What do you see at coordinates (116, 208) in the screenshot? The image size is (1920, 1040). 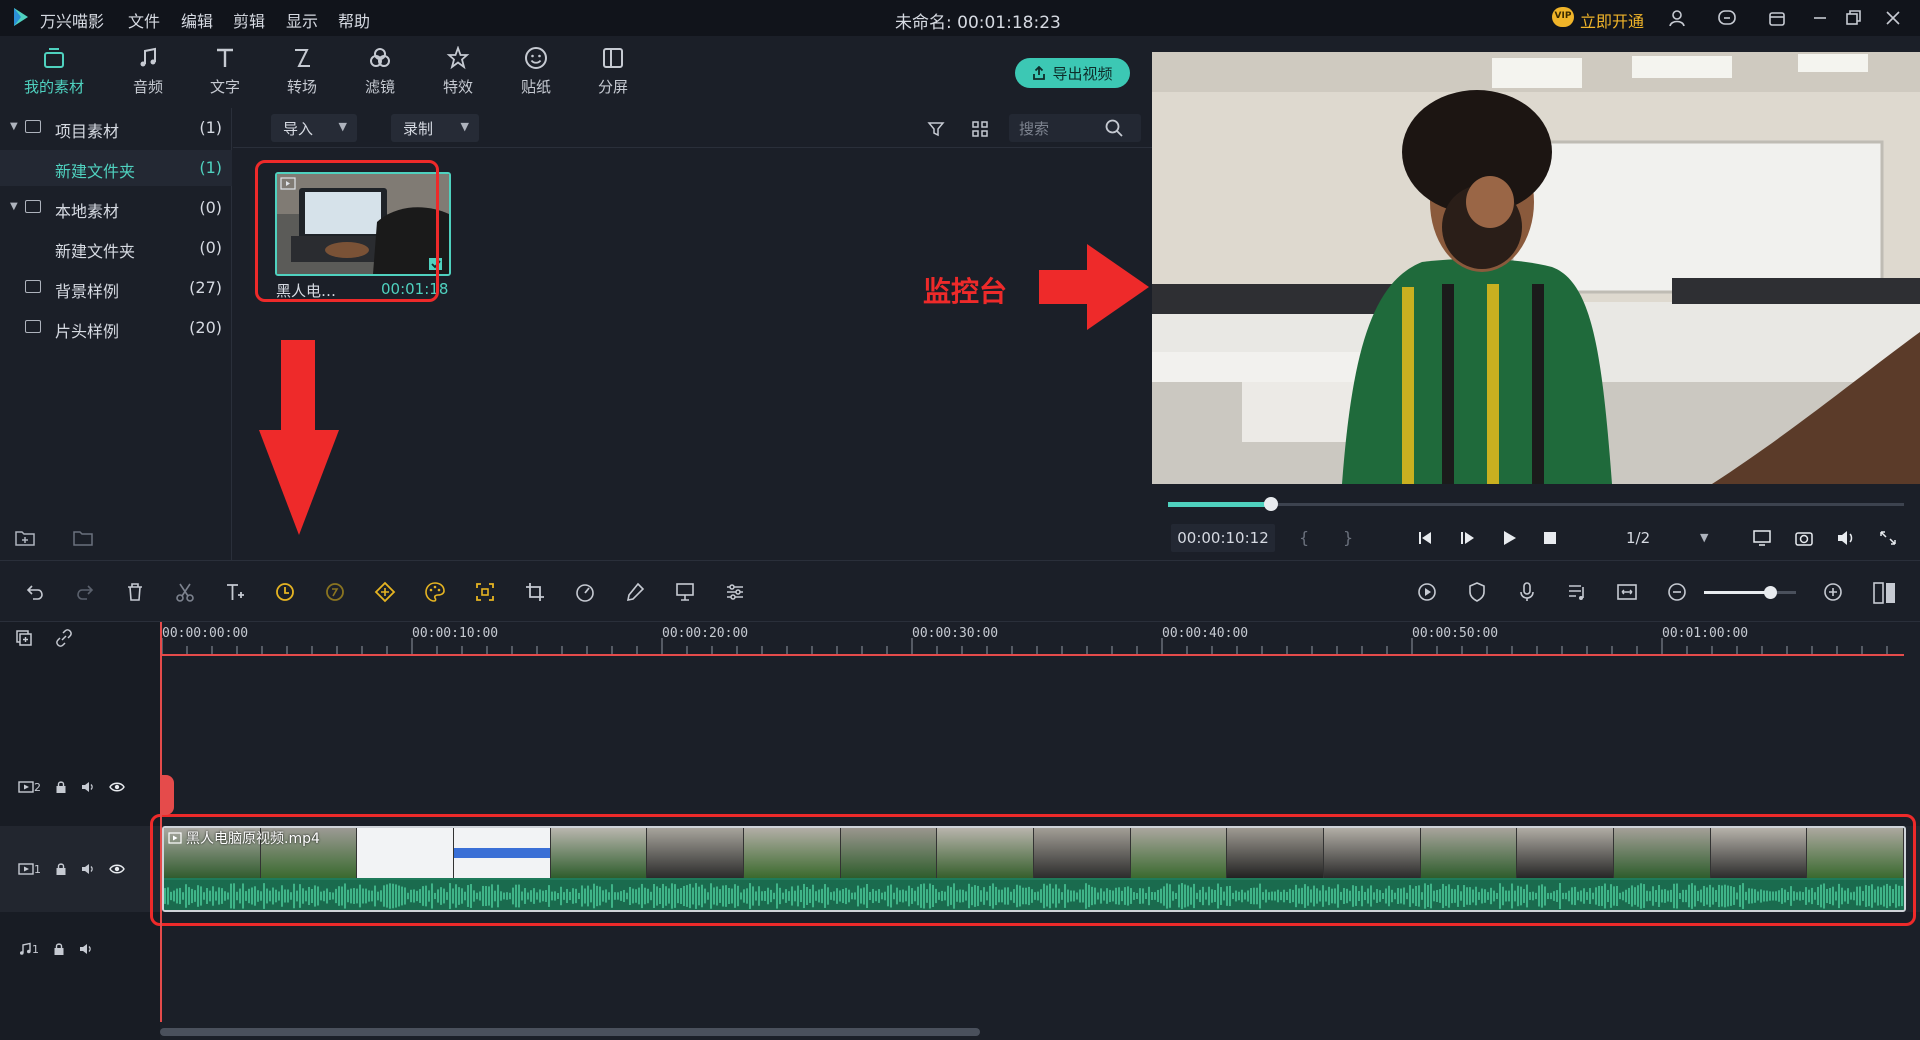 I see `library-local-media: ▼ 本地素材 (0)` at bounding box center [116, 208].